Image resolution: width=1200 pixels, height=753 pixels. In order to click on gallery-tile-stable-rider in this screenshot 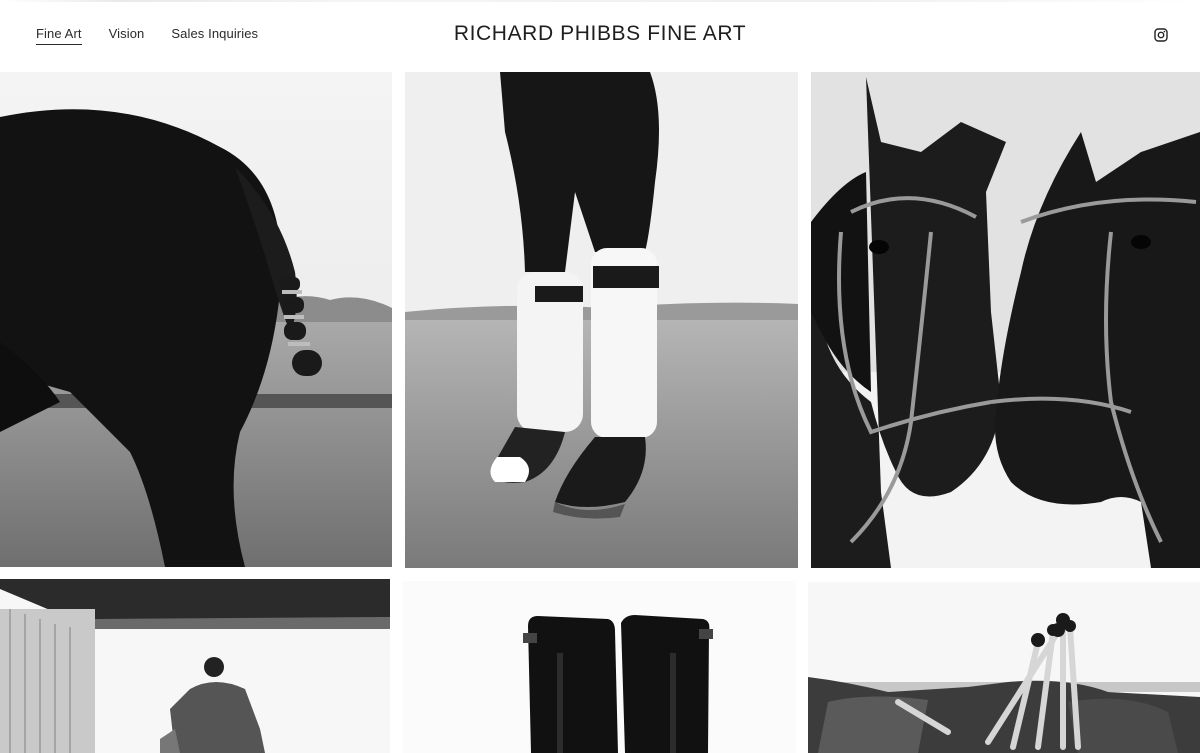, I will do `click(195, 666)`.